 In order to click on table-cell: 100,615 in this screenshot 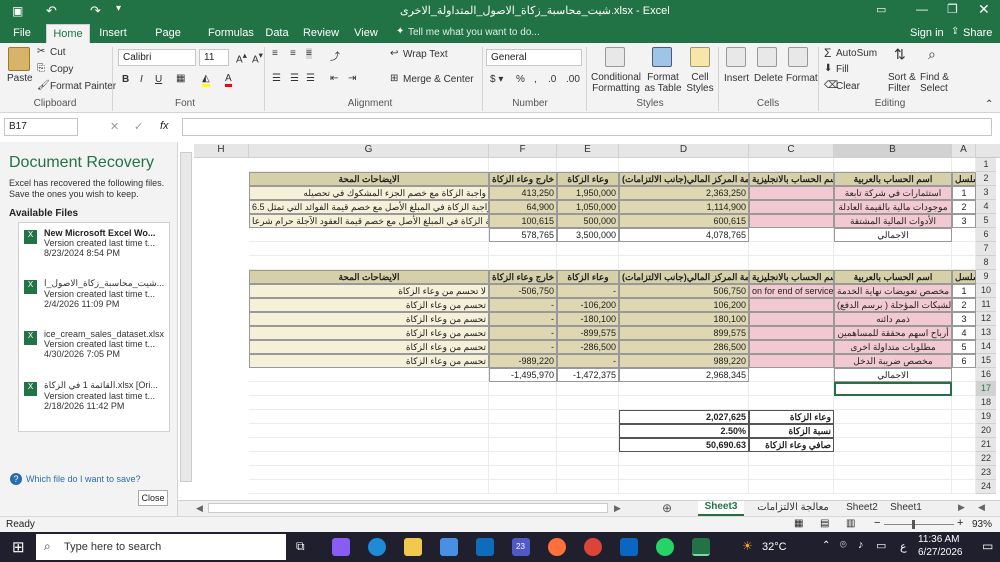, I will do `click(523, 221)`.